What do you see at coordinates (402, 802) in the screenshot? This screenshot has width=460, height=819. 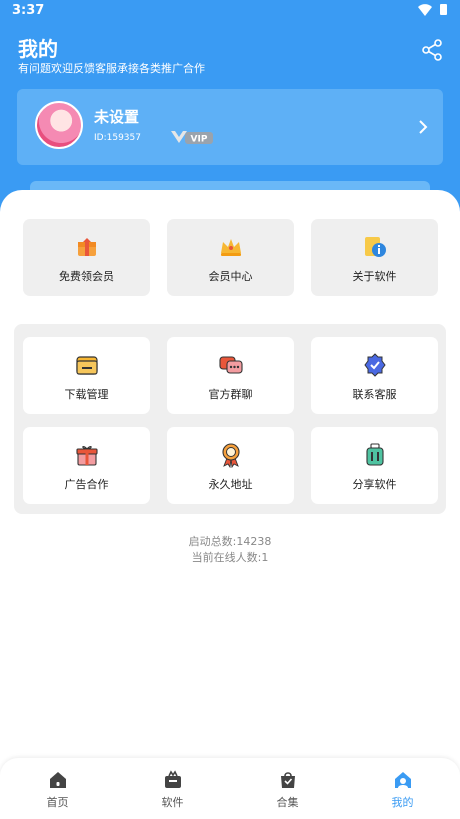 I see `nav-label: 我的` at bounding box center [402, 802].